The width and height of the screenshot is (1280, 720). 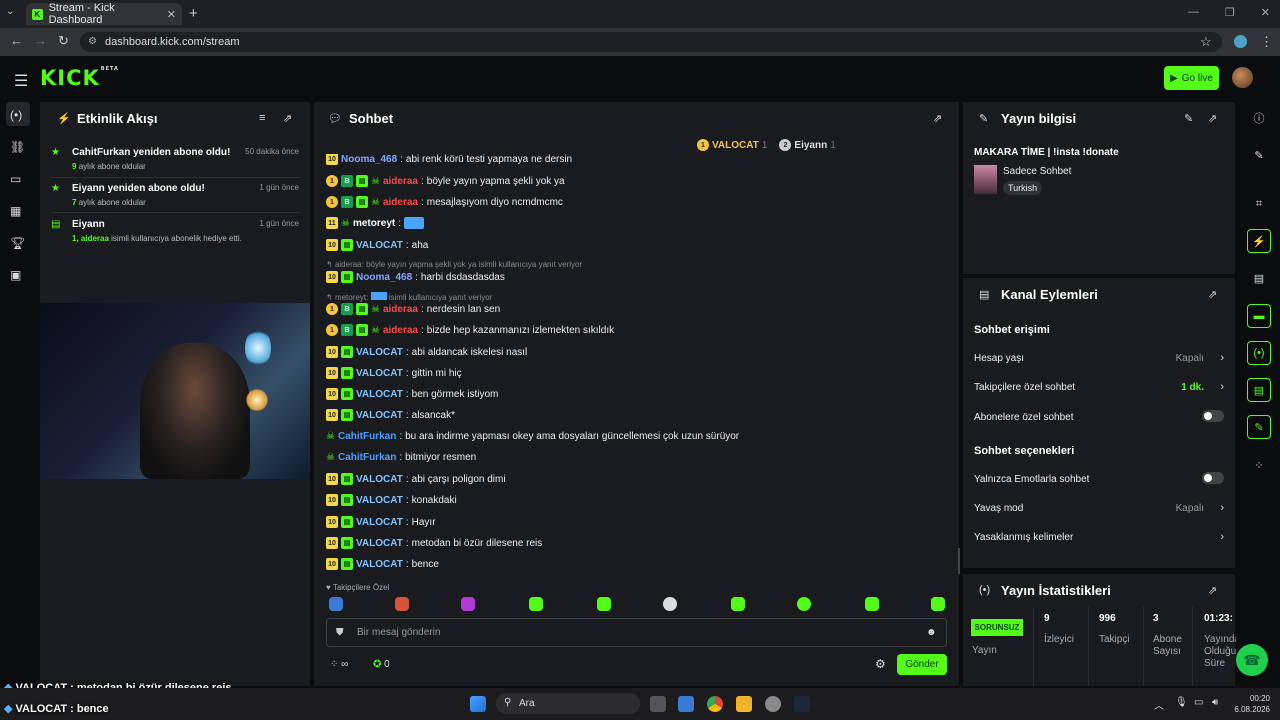 What do you see at coordinates (16, 115) in the screenshot?
I see `stream-icon: (•)` at bounding box center [16, 115].